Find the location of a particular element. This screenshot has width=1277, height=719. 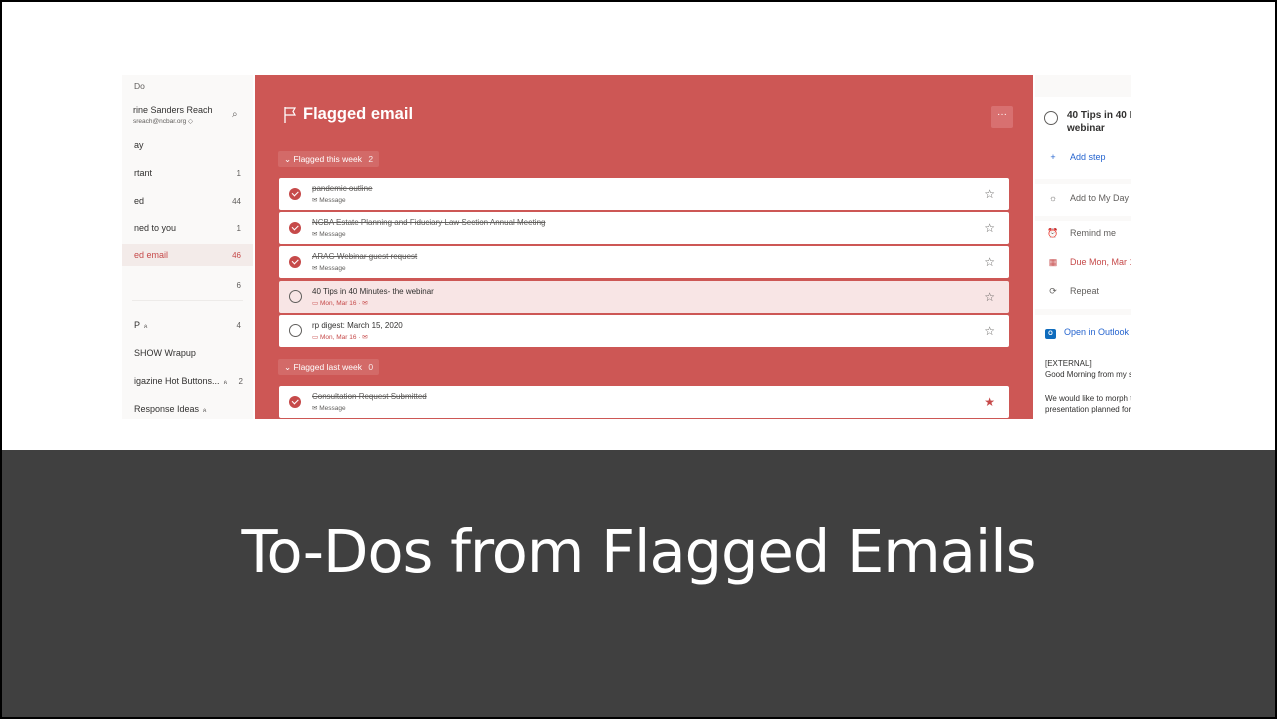

group-header-this-week: ⌄ Flagged this week 2 is located at coordinates (329, 159).